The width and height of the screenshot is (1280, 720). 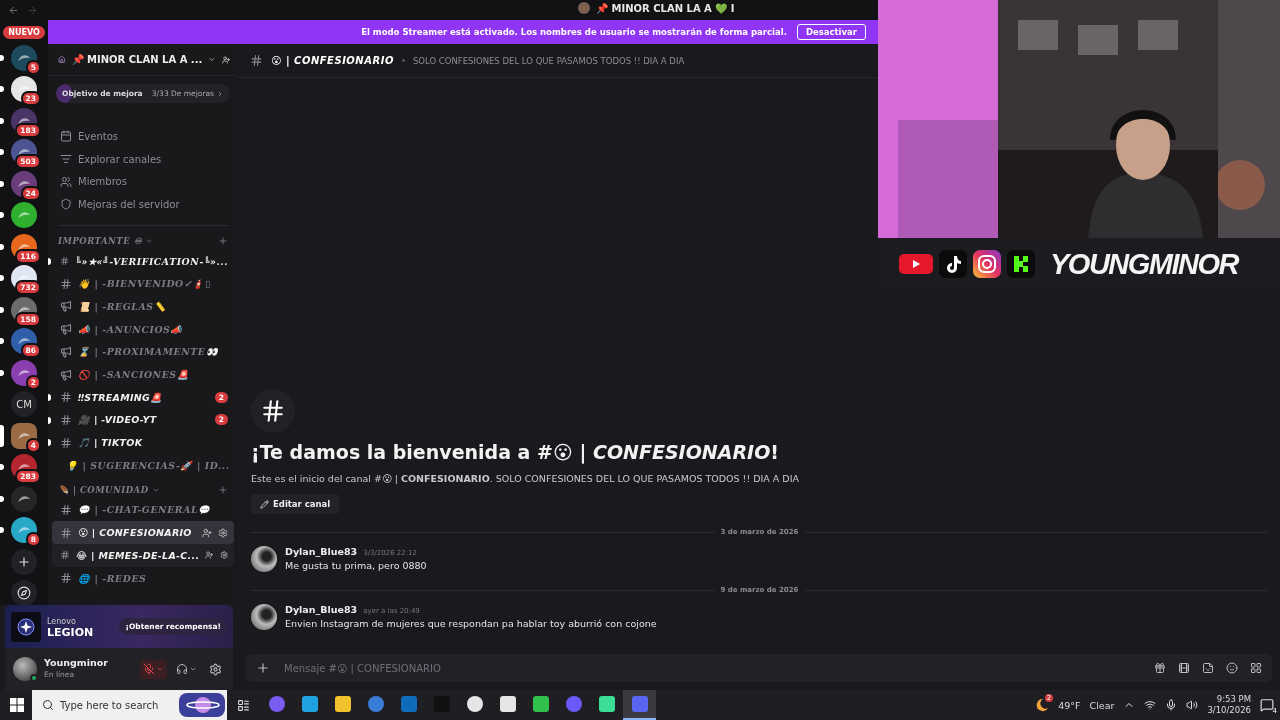 What do you see at coordinates (916, 264) in the screenshot?
I see `play-icon` at bounding box center [916, 264].